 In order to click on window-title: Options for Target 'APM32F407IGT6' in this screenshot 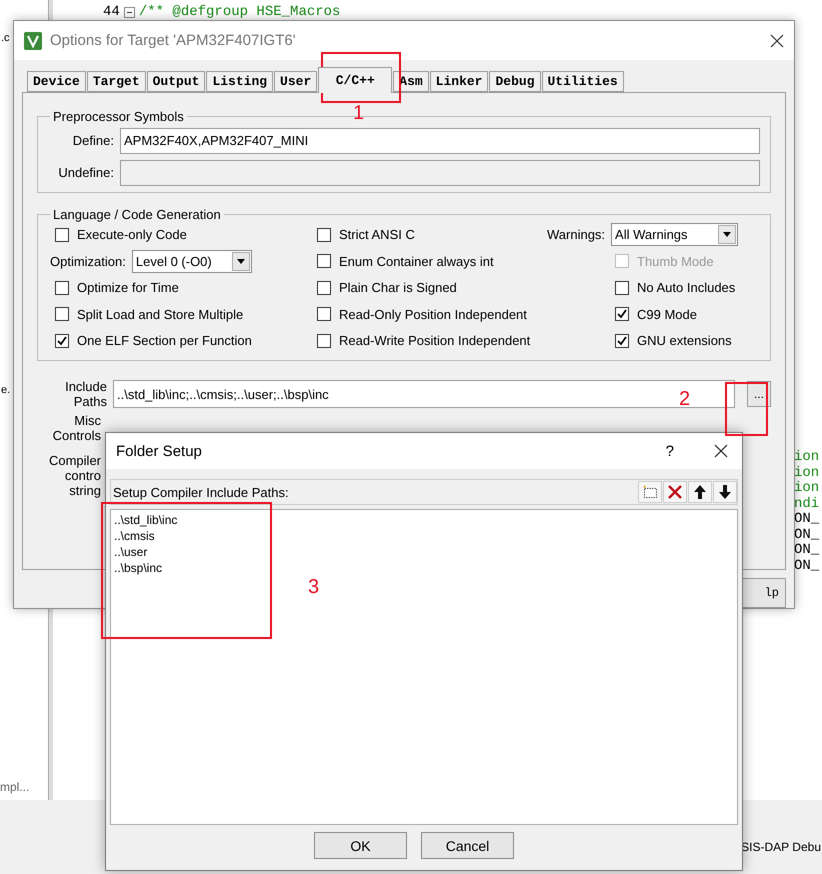, I will do `click(173, 41)`.